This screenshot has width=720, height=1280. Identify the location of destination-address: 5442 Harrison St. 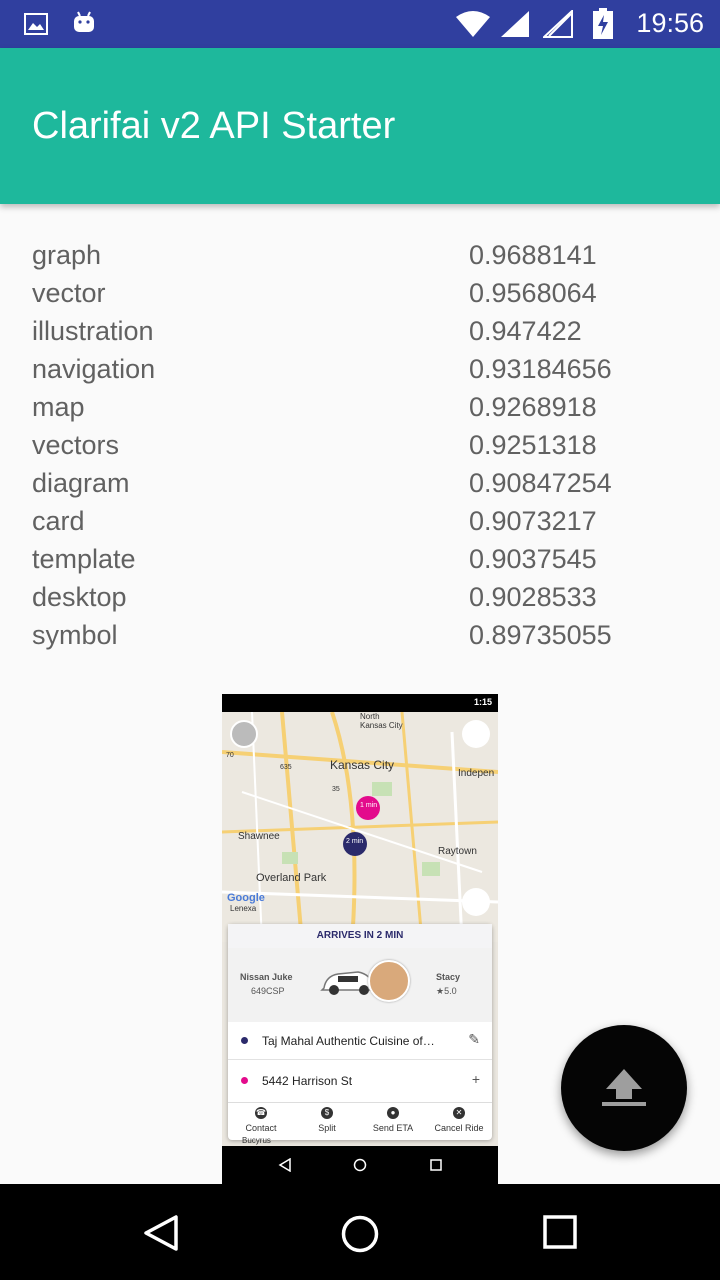
(307, 1081).